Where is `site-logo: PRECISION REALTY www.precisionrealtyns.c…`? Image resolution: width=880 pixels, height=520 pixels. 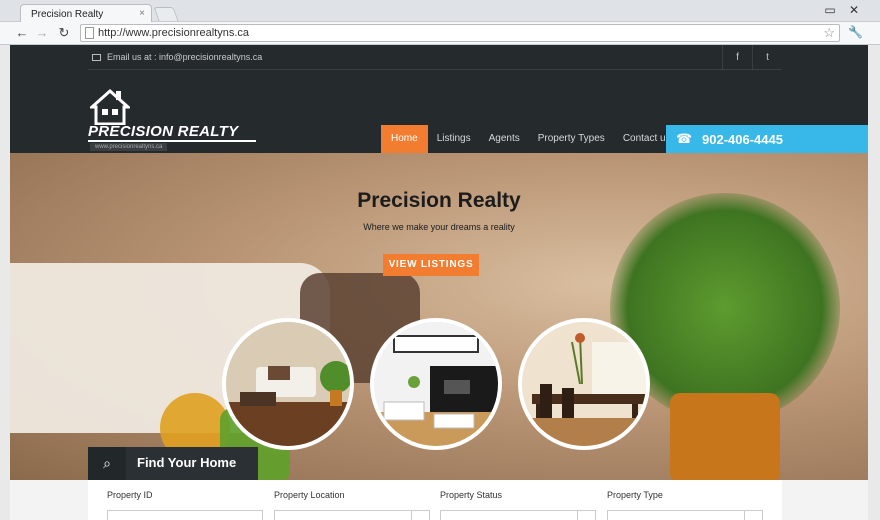 site-logo: PRECISION REALTY www.precisionrealtyns.c… is located at coordinates (173, 120).